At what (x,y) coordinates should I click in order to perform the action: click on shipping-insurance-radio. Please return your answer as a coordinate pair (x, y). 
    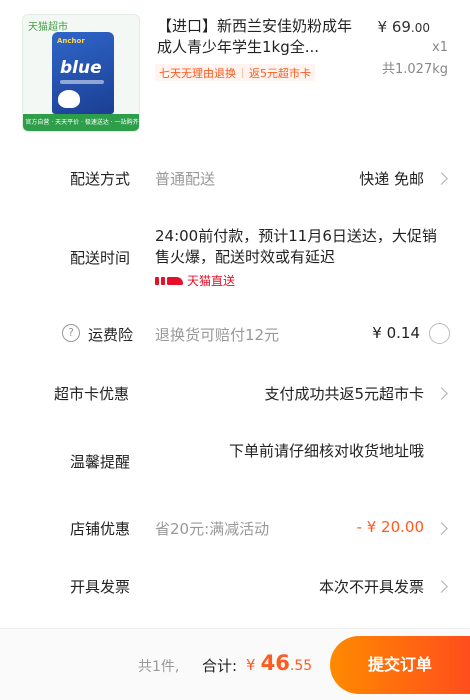
    Looking at the image, I should click on (439, 333).